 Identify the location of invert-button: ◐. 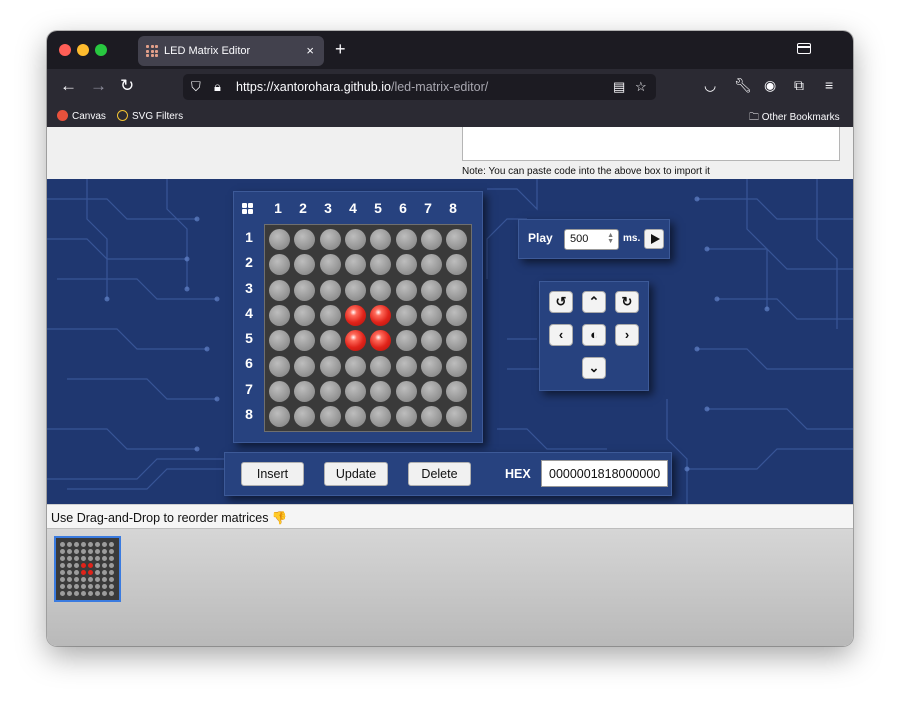
(594, 335).